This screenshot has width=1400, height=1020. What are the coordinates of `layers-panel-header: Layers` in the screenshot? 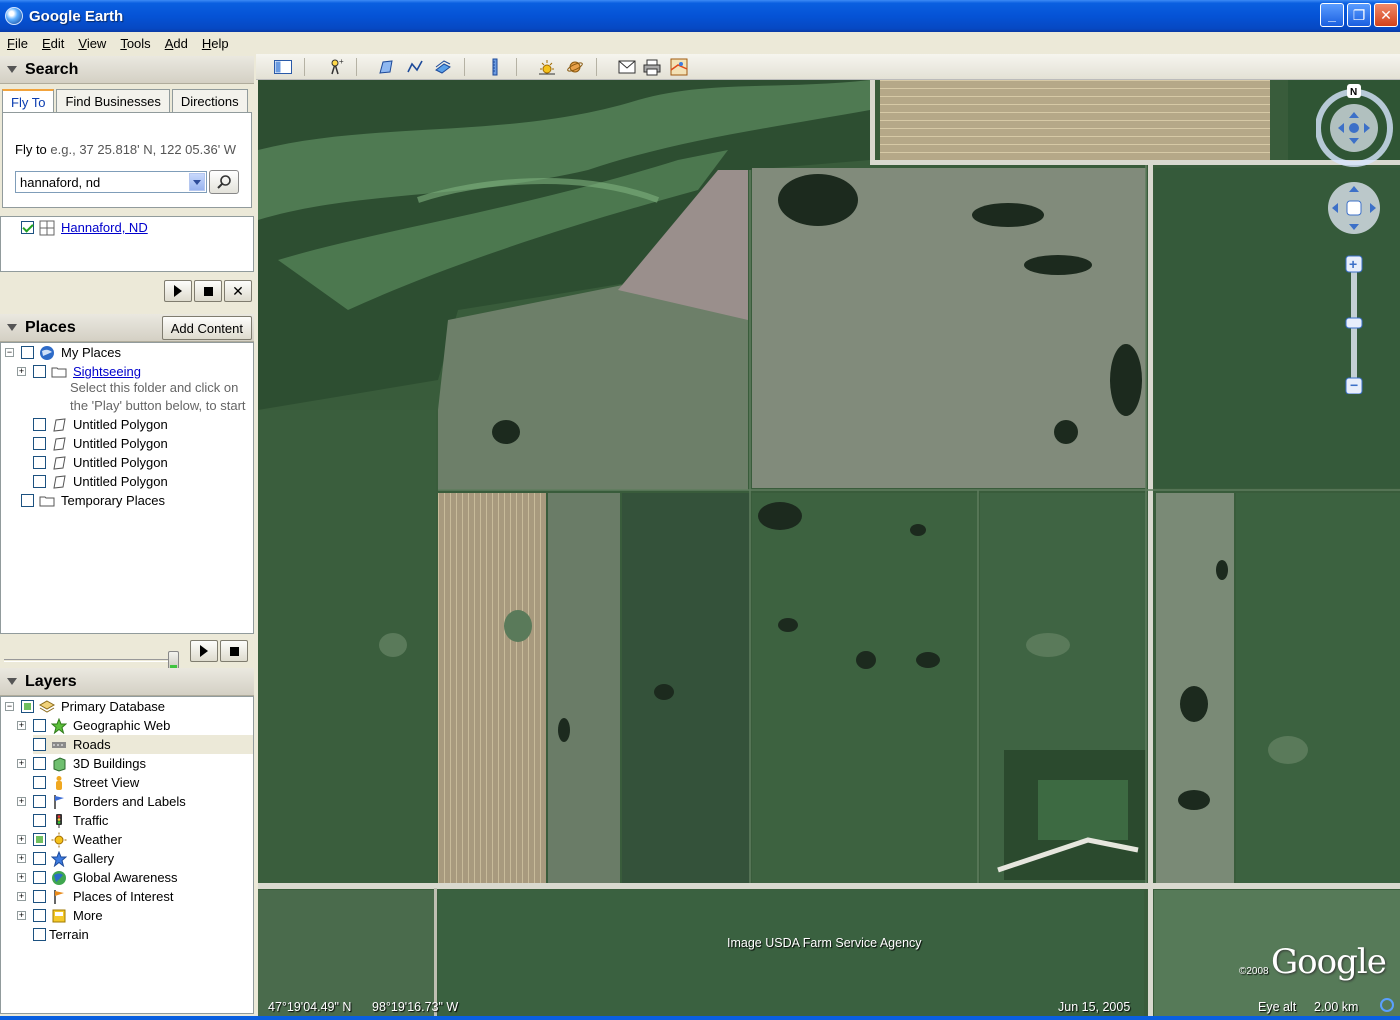 It's located at (127, 682).